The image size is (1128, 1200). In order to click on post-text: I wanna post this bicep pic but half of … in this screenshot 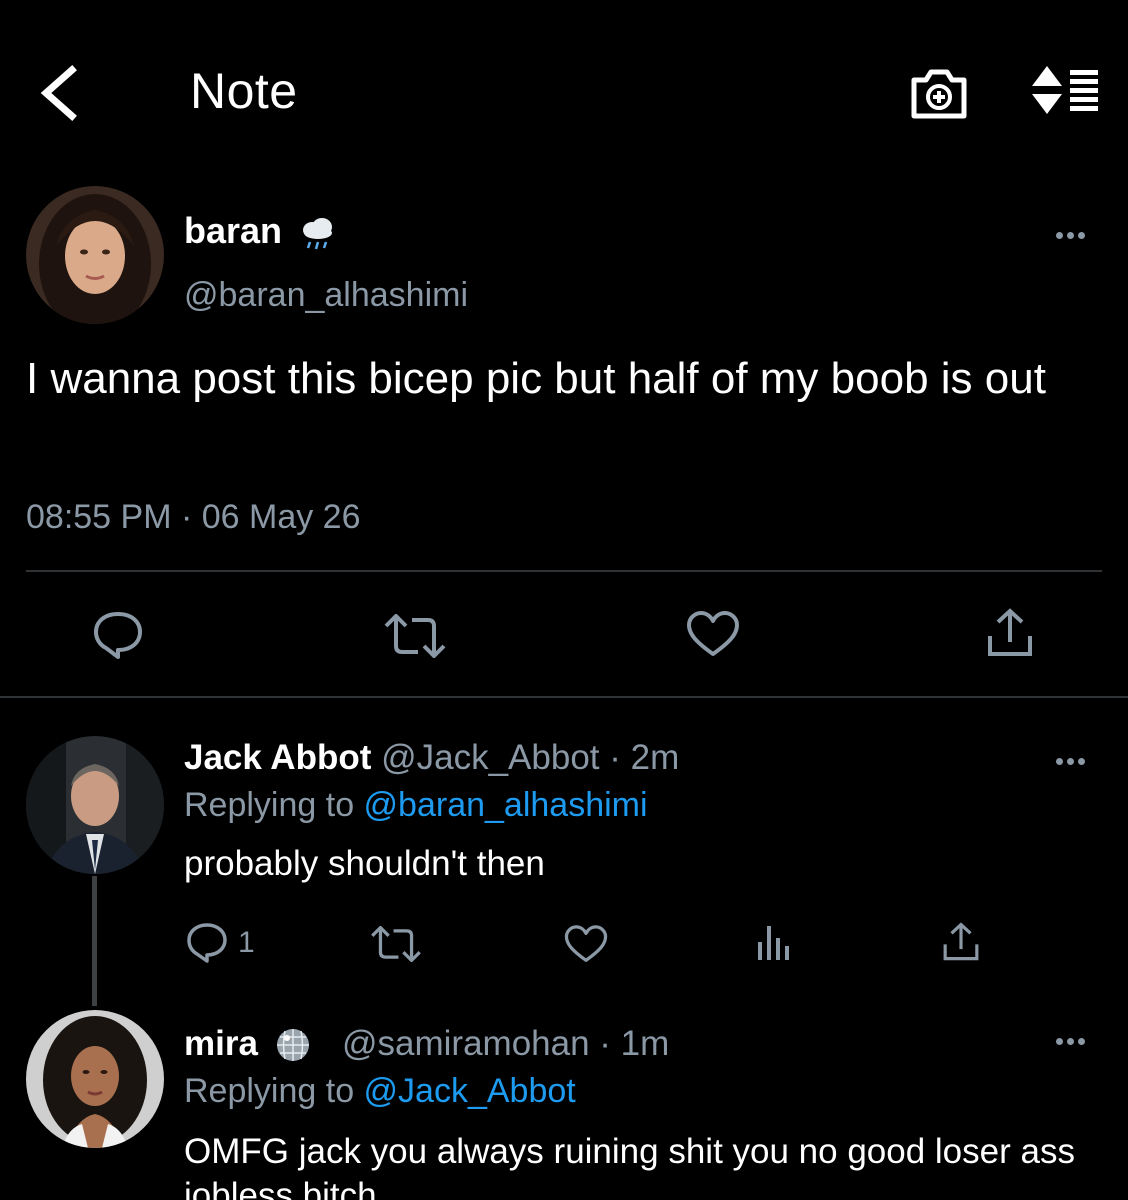, I will do `click(536, 378)`.